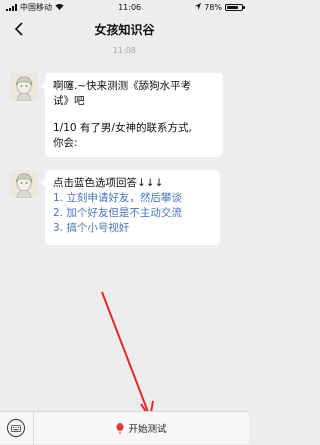 This screenshot has height=445, width=320. I want to click on message-text: 试》吧, so click(69, 101).